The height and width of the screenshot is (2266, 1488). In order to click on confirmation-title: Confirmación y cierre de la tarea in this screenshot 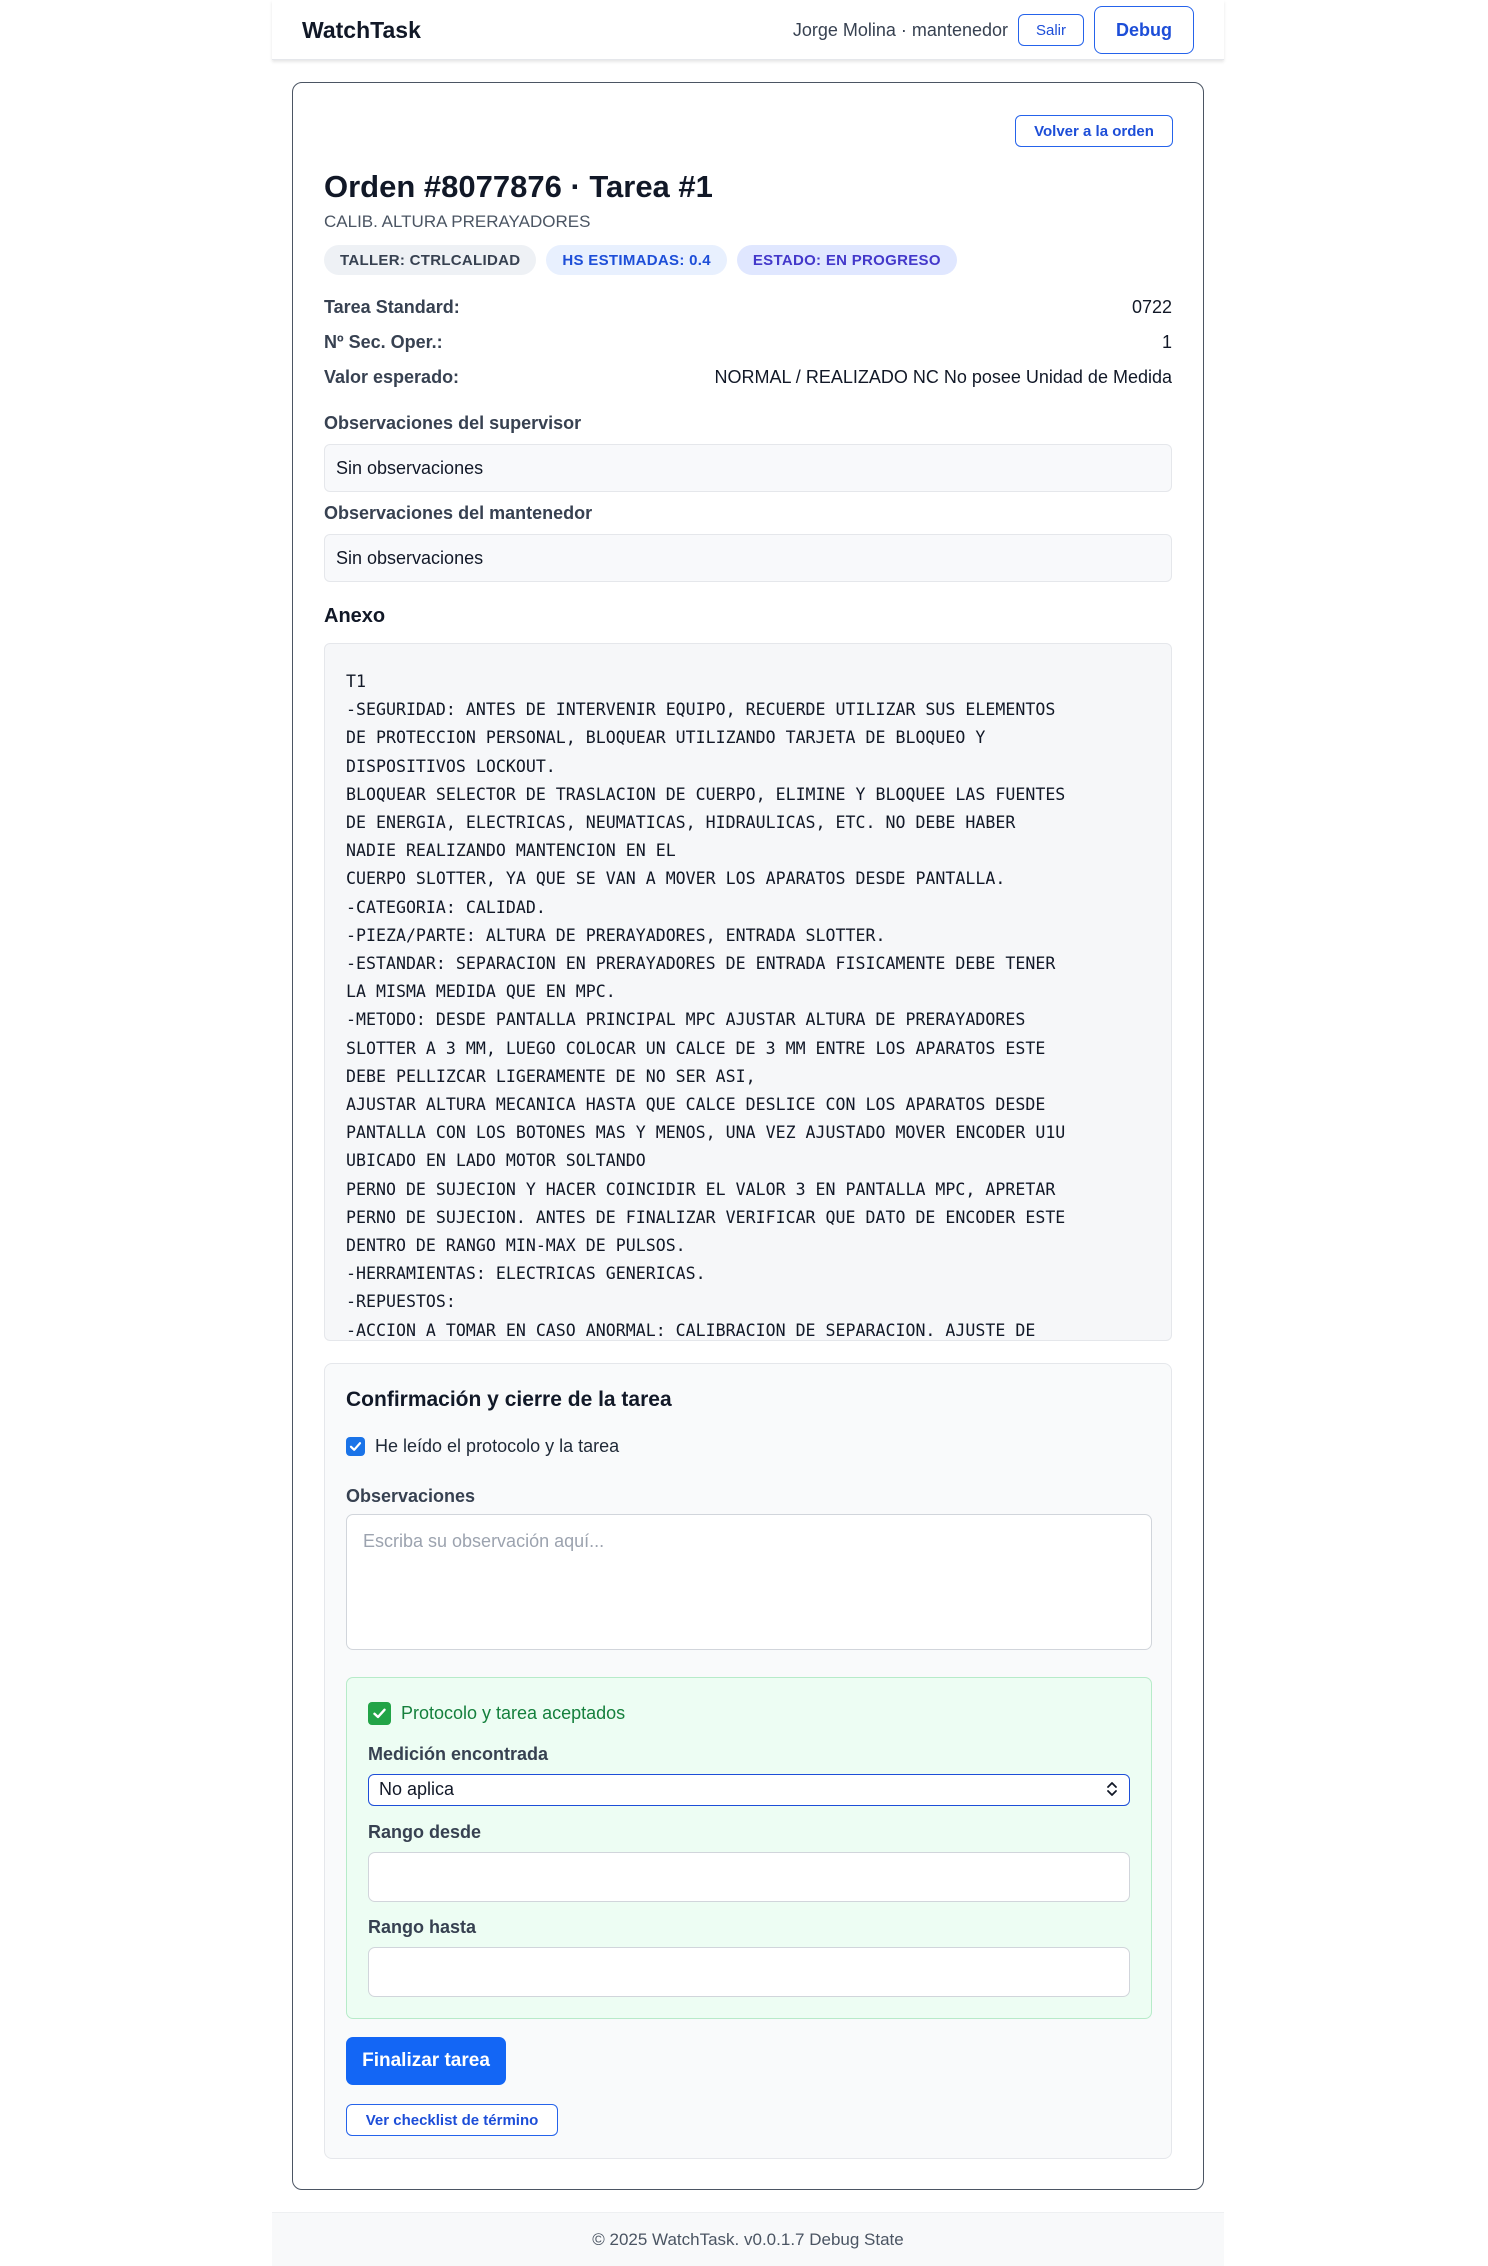, I will do `click(509, 1399)`.